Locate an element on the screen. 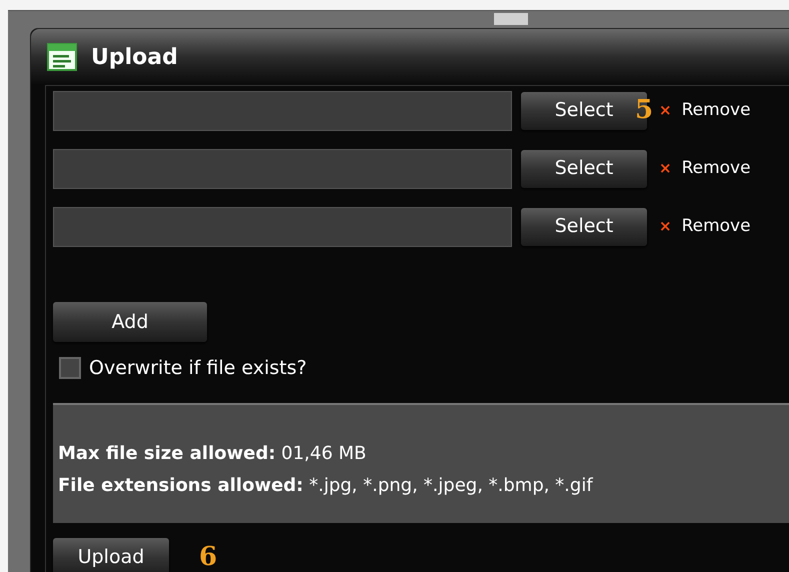 The width and height of the screenshot is (789, 572). window-title: Upload is located at coordinates (134, 58).